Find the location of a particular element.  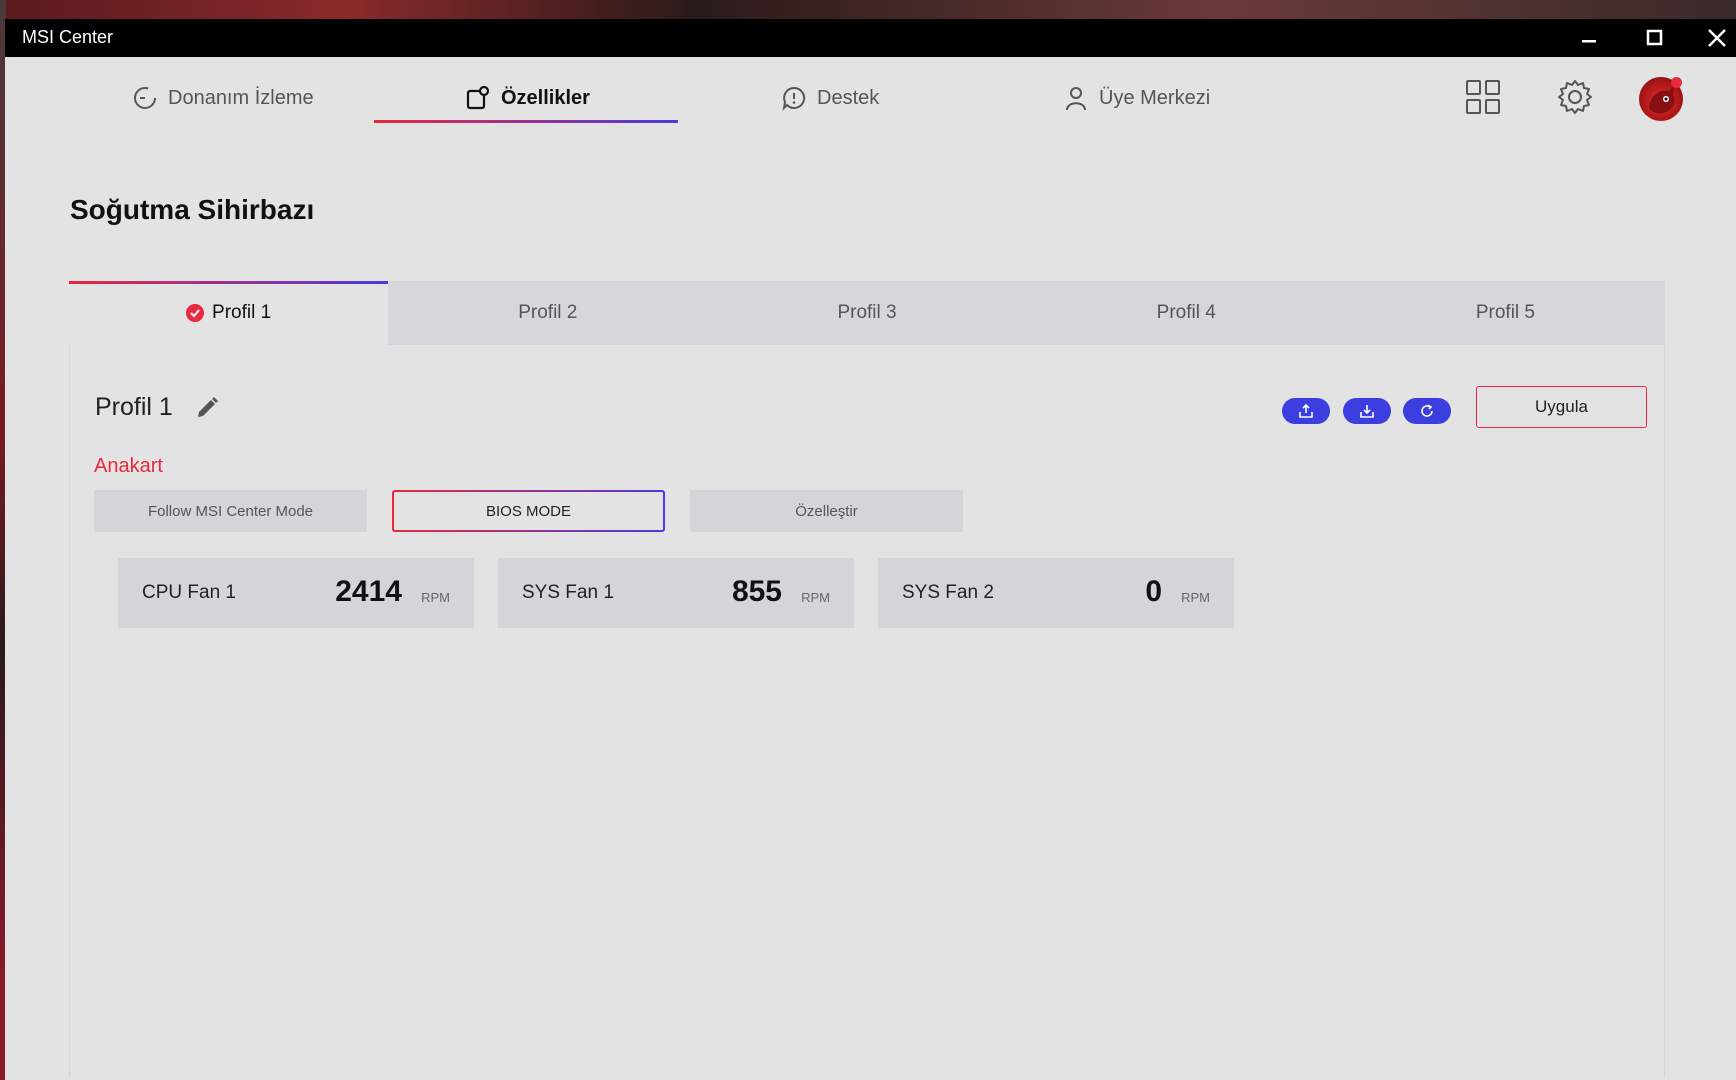

fan-name: SYS Fan 1 is located at coordinates (568, 592).